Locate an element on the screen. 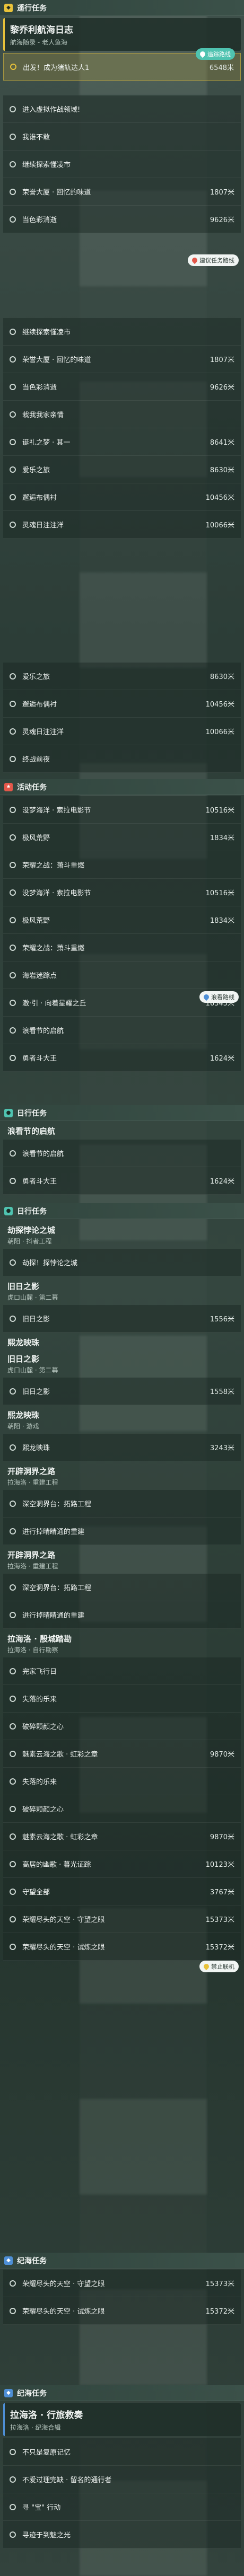 The width and height of the screenshot is (244, 2576). section-header-final: ◆ 纪海任务 is located at coordinates (122, 2261).